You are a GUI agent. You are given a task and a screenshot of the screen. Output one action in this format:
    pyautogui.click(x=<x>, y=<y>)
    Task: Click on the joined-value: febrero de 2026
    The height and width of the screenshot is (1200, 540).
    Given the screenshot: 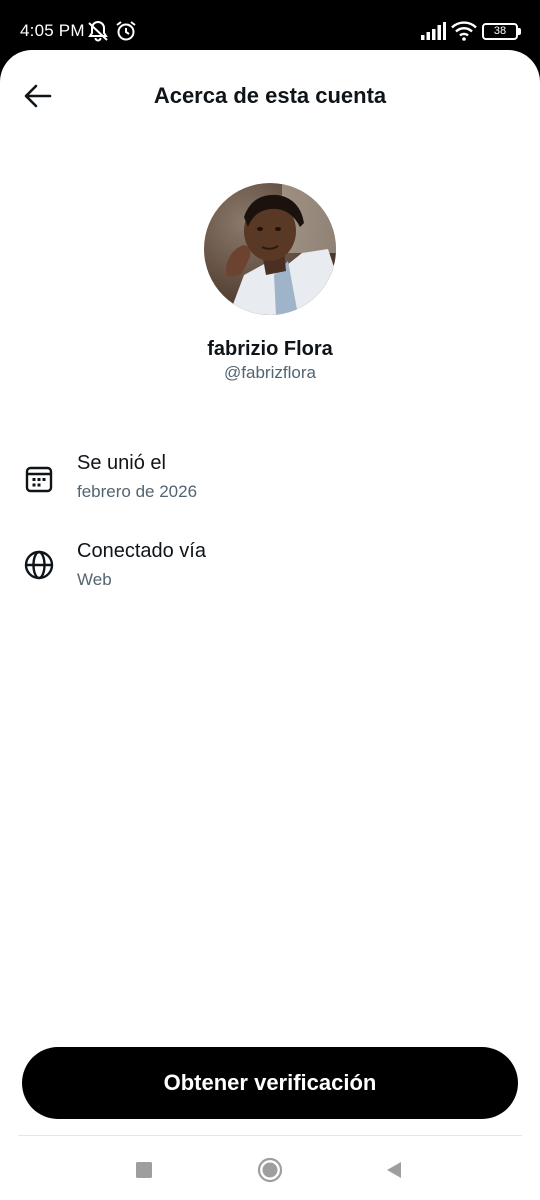 What is the action you would take?
    pyautogui.click(x=137, y=491)
    